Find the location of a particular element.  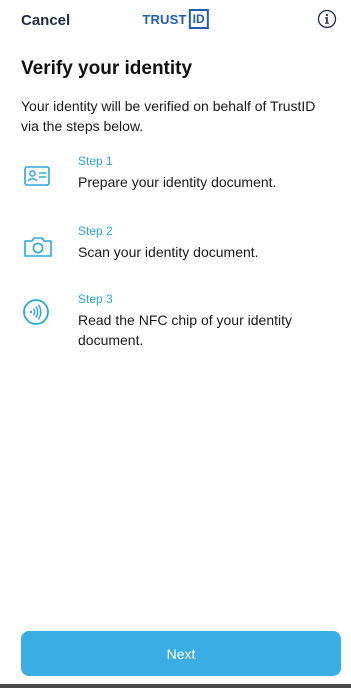

bottom-divider is located at coordinates (175, 686).